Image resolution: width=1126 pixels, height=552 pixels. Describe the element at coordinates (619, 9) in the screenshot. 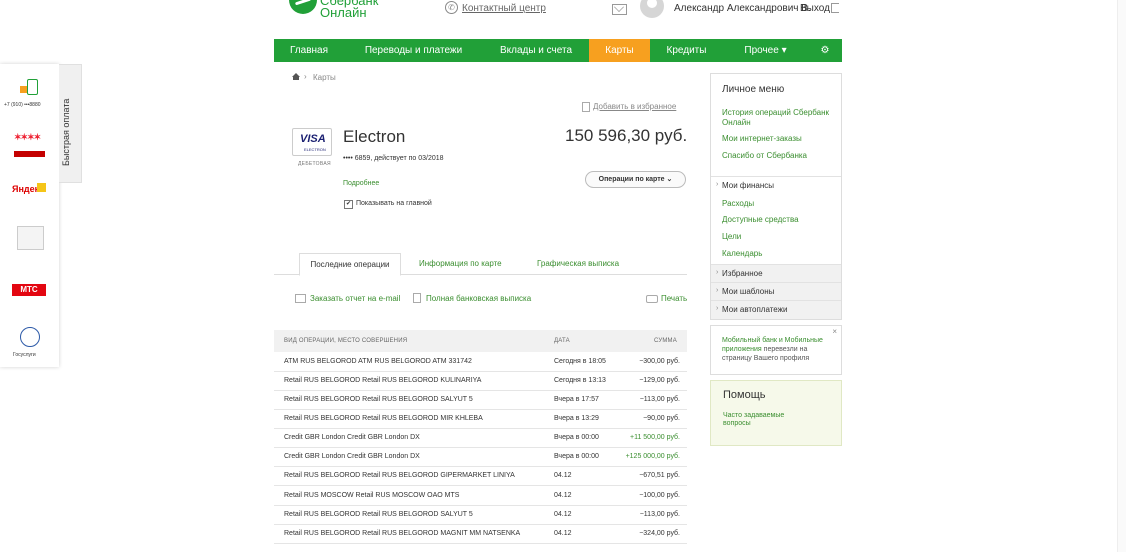

I see `mail-icon` at that location.